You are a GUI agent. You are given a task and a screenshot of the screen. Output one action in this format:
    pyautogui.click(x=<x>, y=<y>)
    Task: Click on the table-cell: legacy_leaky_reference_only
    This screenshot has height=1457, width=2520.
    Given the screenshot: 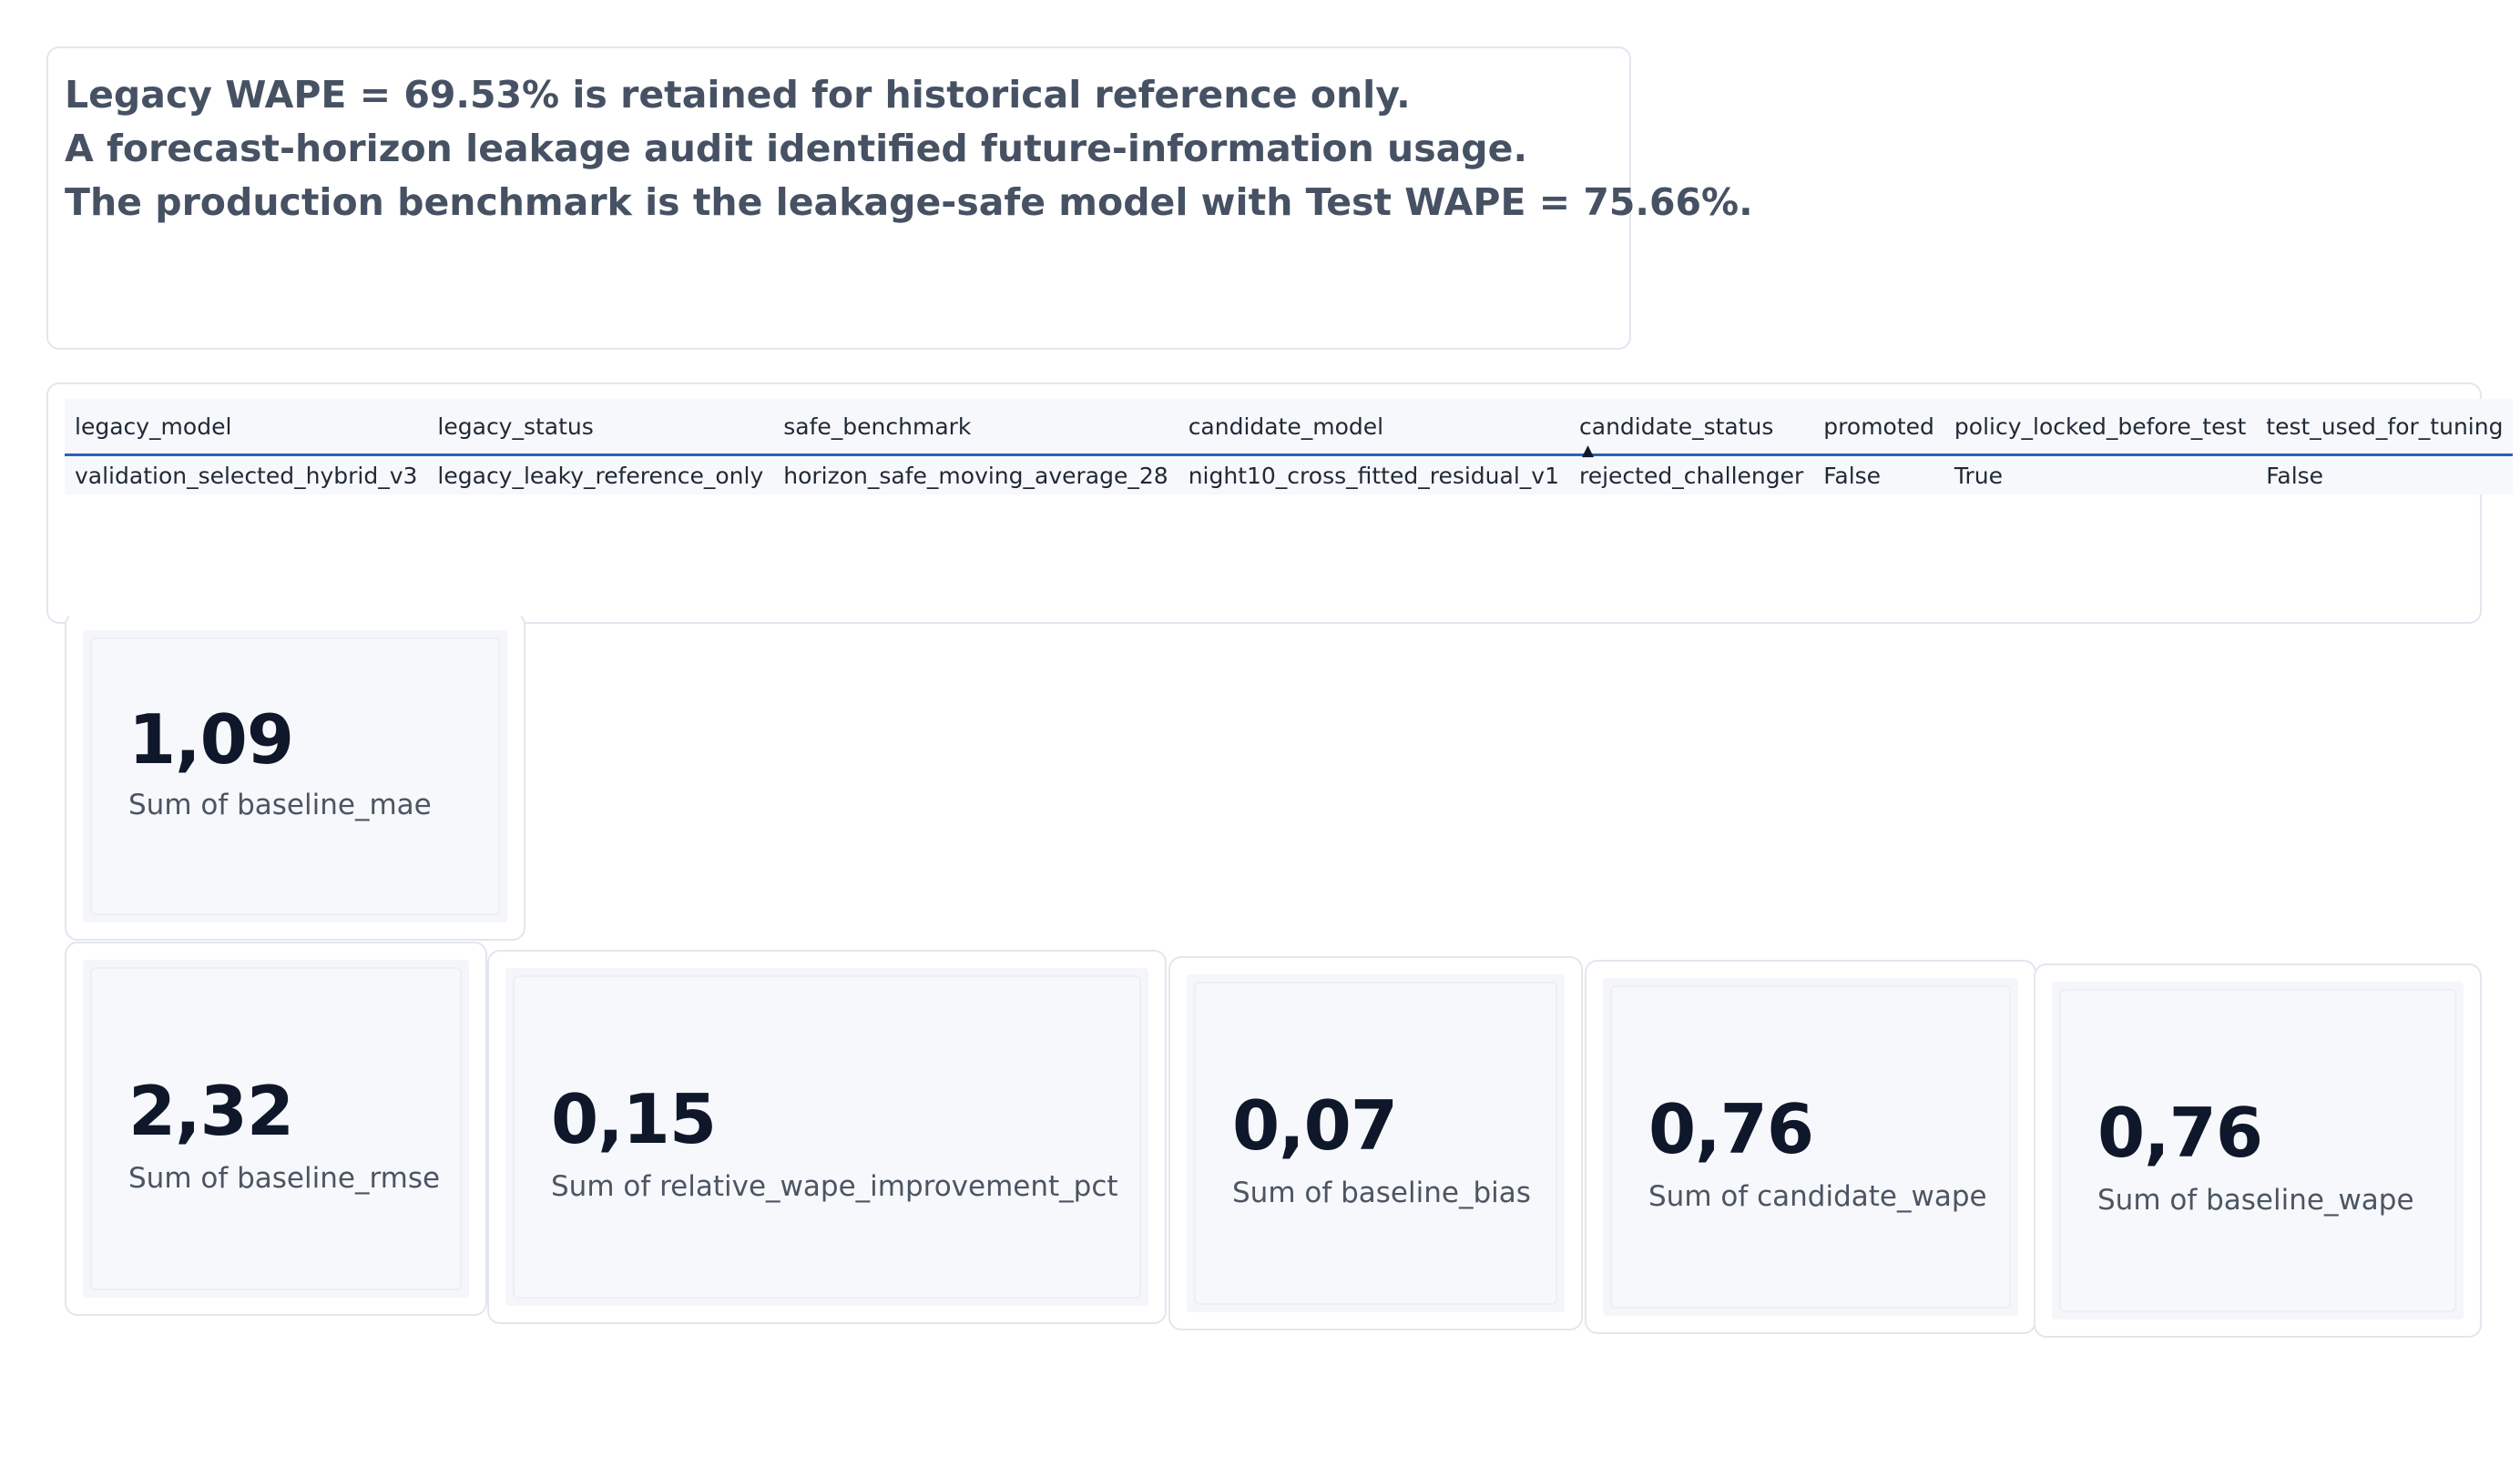 What is the action you would take?
    pyautogui.click(x=600, y=474)
    